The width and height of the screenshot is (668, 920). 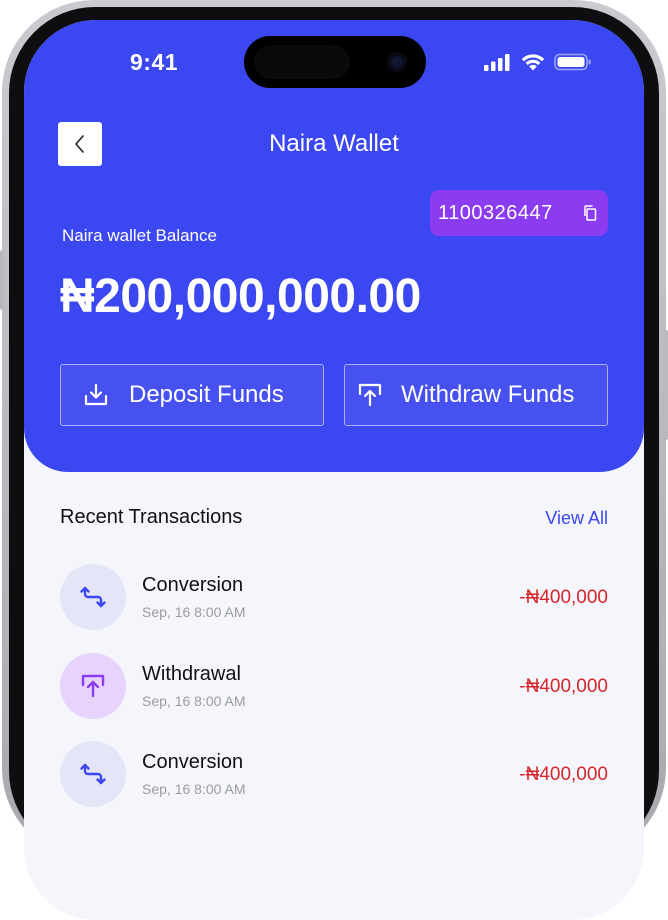 What do you see at coordinates (590, 213) in the screenshot?
I see `copy-icon` at bounding box center [590, 213].